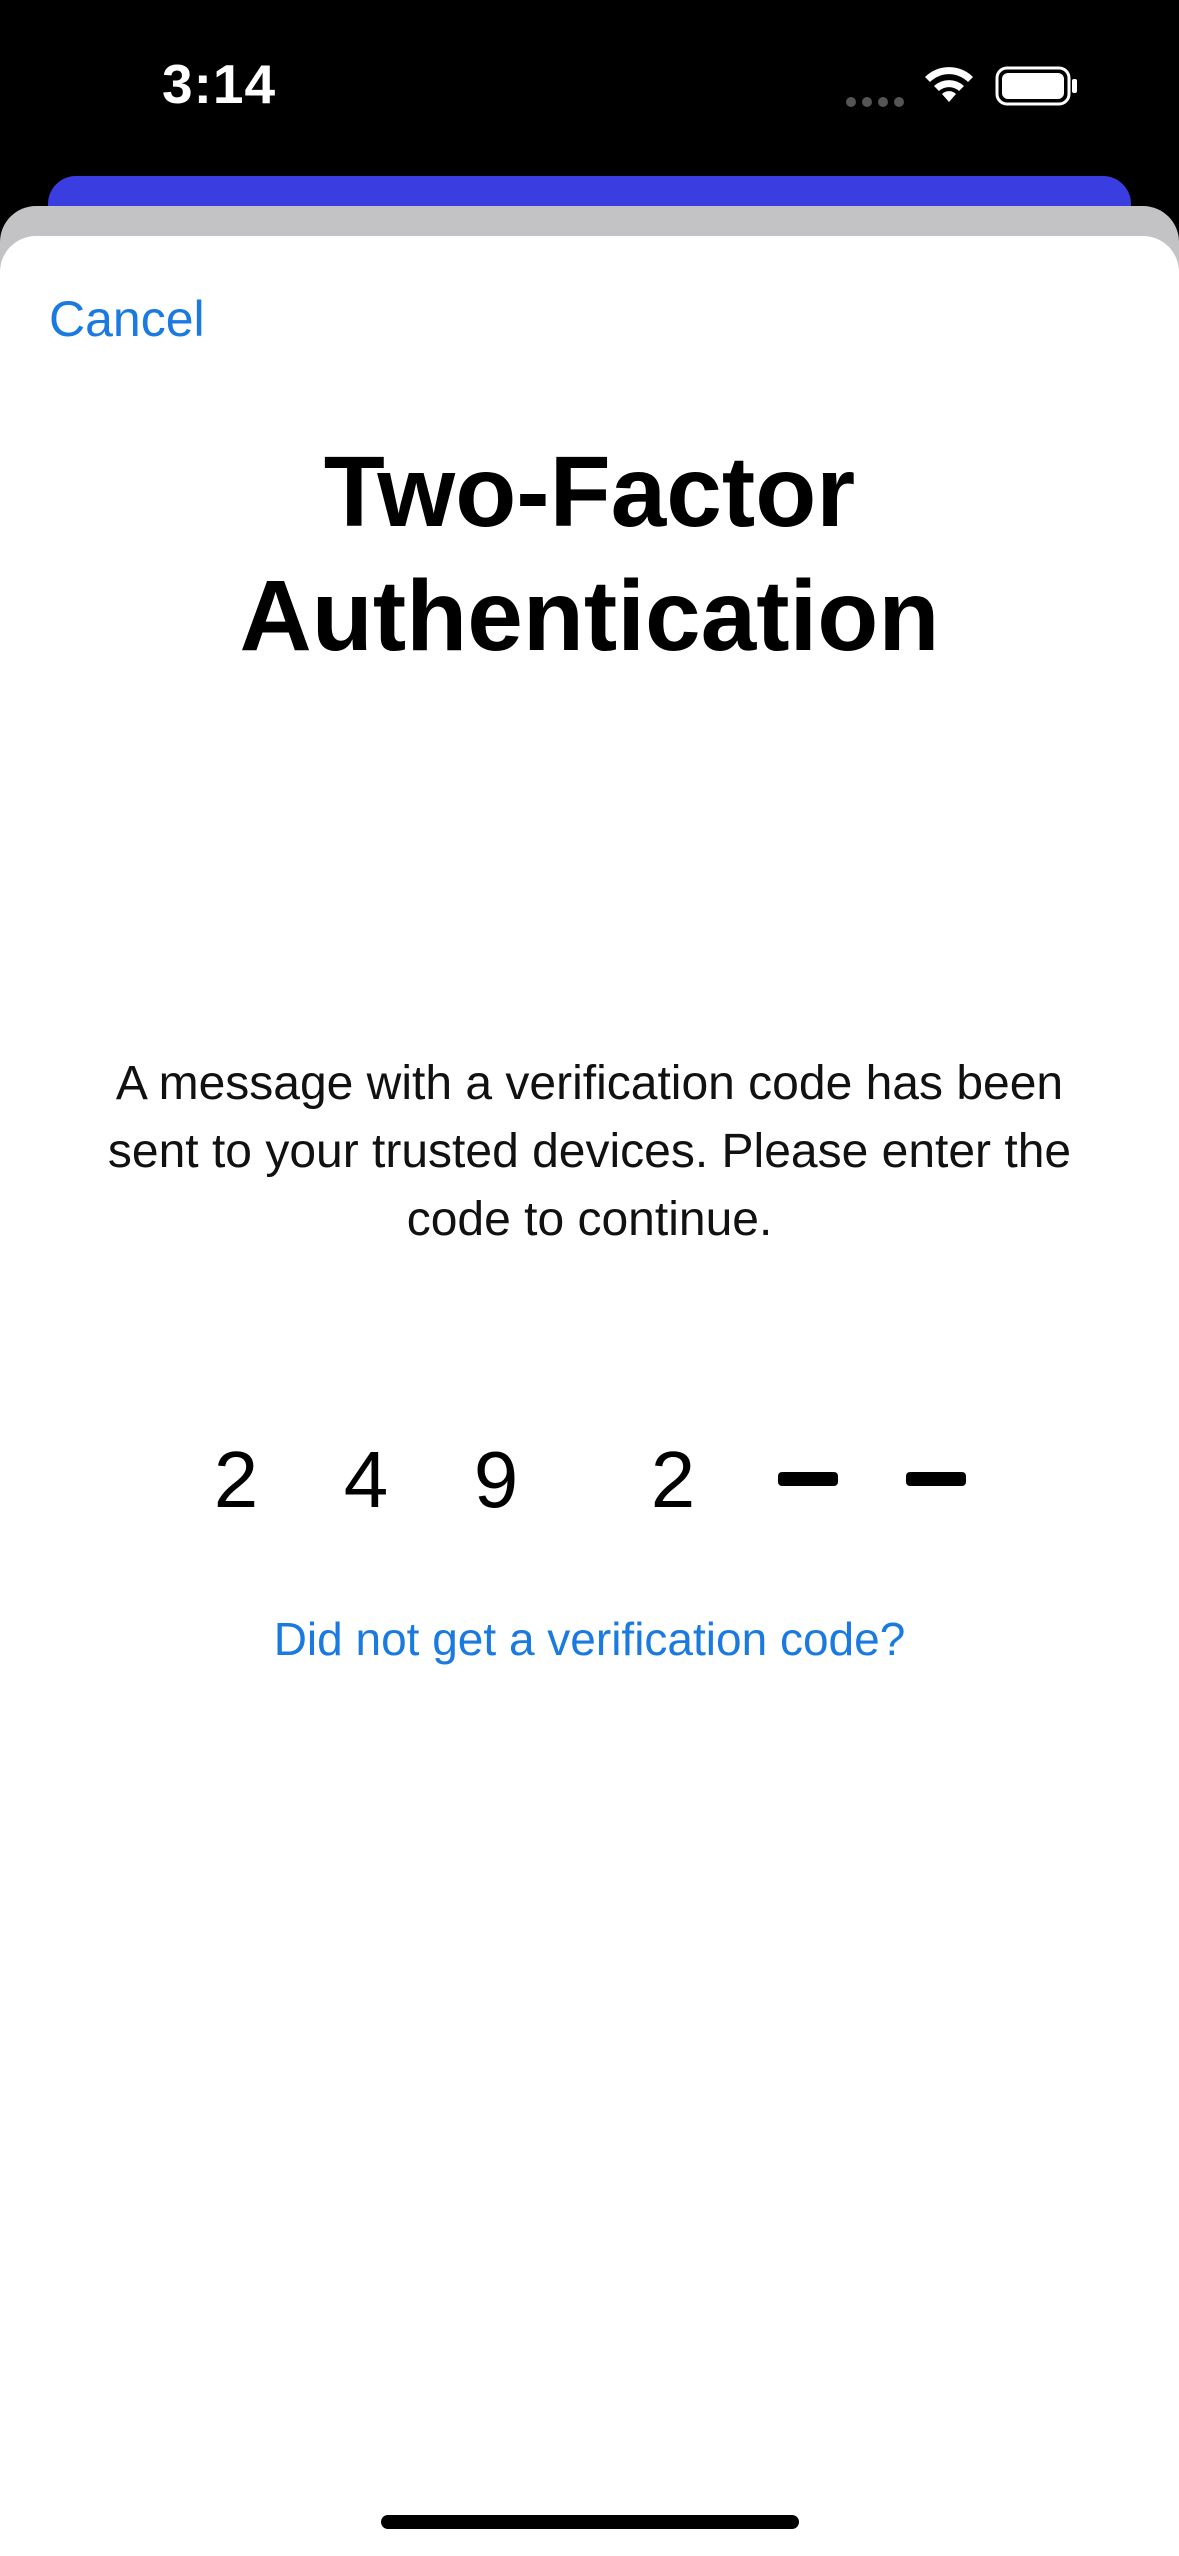 The image size is (1179, 2556). I want to click on cancel-button: Cancel, so click(127, 319).